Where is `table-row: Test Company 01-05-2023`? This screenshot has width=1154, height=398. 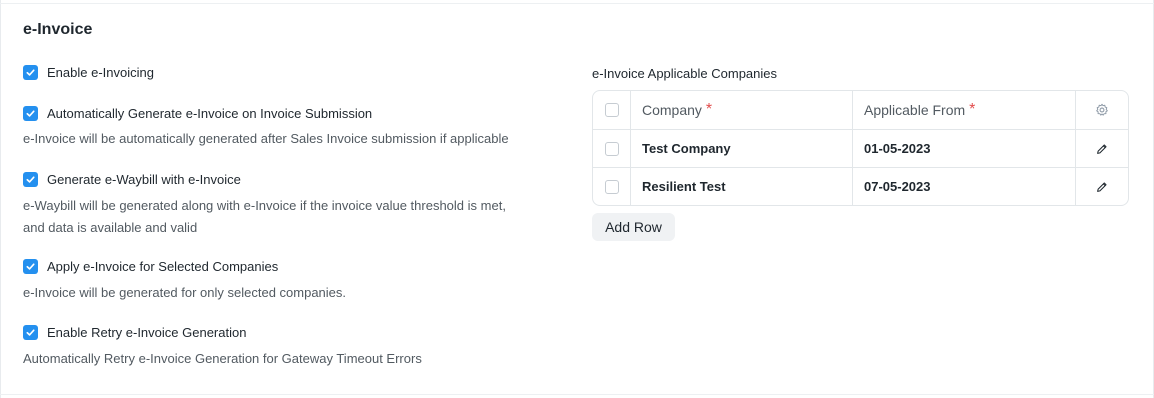
table-row: Test Company 01-05-2023 is located at coordinates (860, 148).